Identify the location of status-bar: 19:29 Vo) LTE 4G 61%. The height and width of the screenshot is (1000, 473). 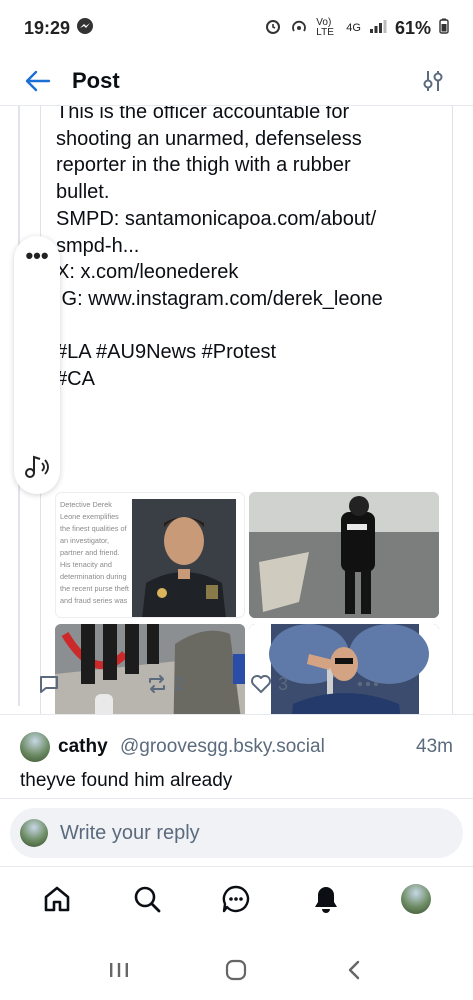
(236, 28).